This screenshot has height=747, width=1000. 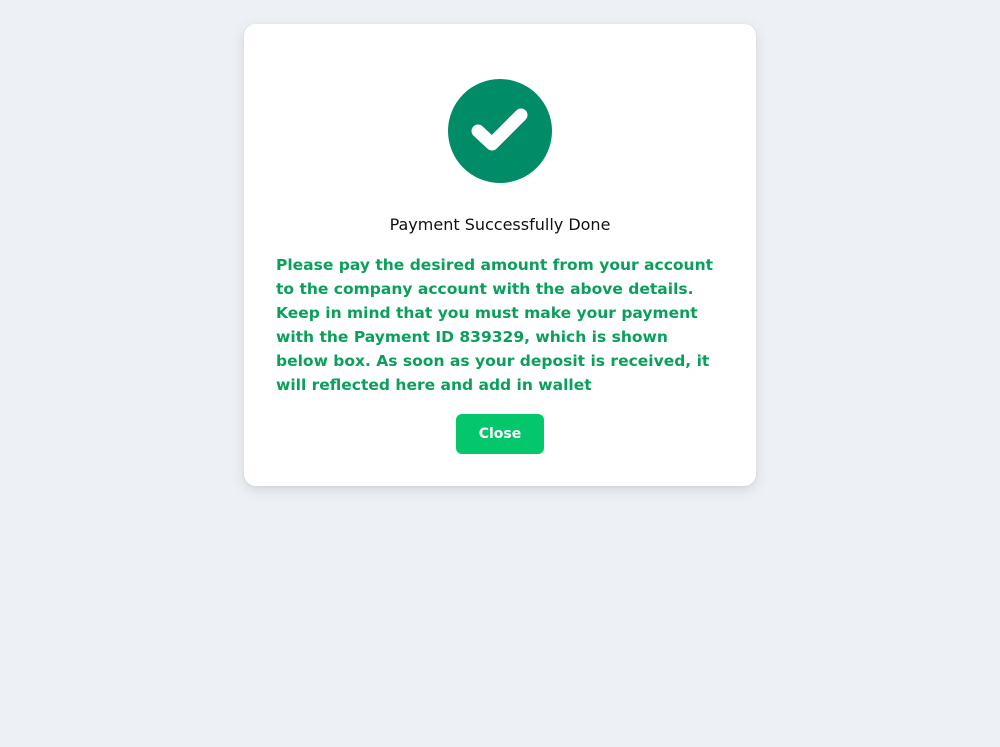 I want to click on checkmark-circle-icon, so click(x=500, y=131).